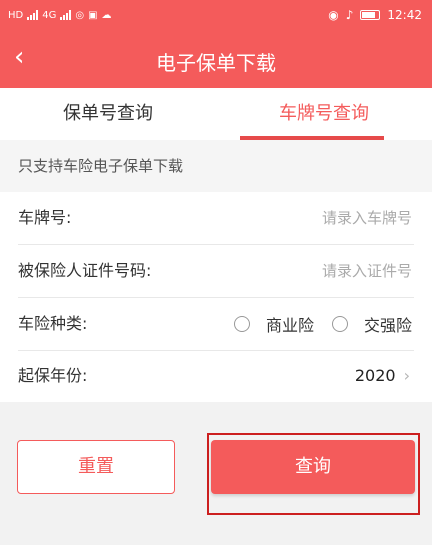 The image size is (432, 545). Describe the element at coordinates (85, 270) in the screenshot. I see `id-number-label: 被保险人证件号码:` at that location.